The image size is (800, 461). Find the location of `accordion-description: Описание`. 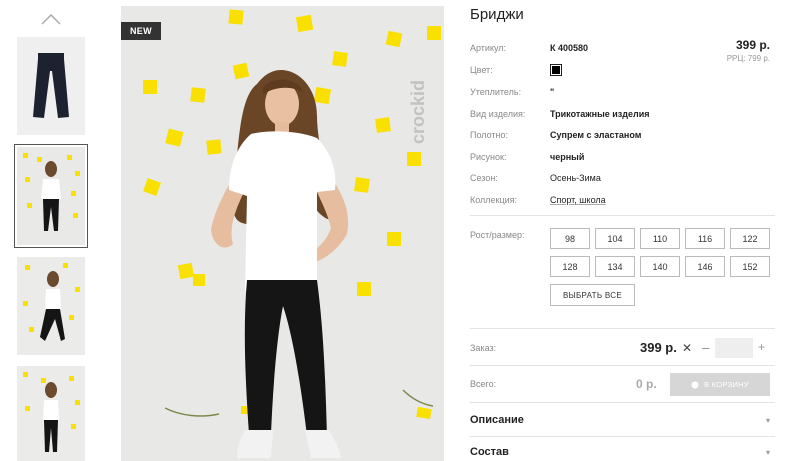

accordion-description: Описание is located at coordinates (497, 420).